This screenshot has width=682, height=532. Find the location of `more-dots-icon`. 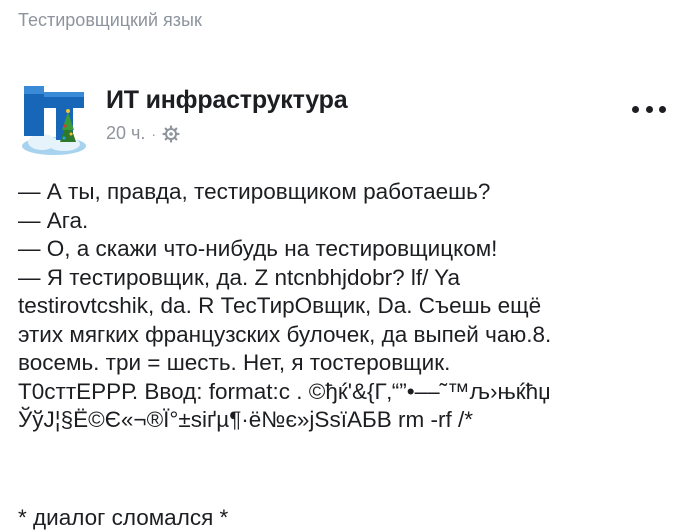

more-dots-icon is located at coordinates (649, 109).